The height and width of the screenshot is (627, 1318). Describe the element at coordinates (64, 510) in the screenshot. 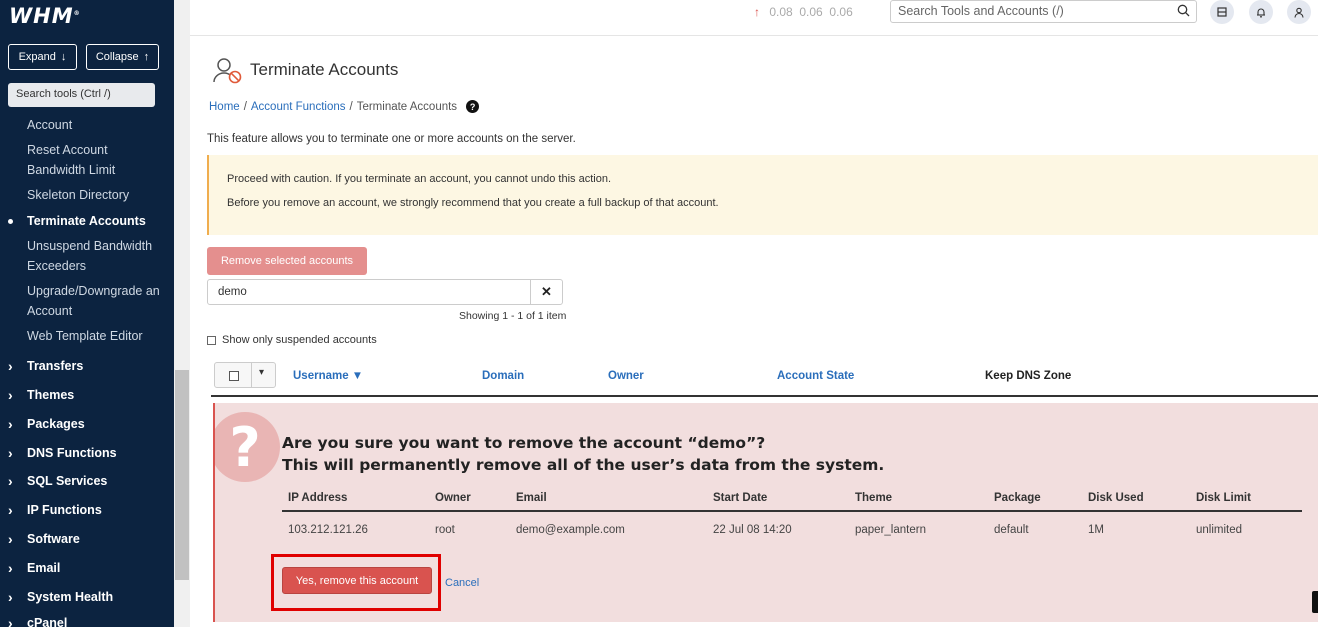

I see `sidebar-cat-label: IP Functions` at that location.